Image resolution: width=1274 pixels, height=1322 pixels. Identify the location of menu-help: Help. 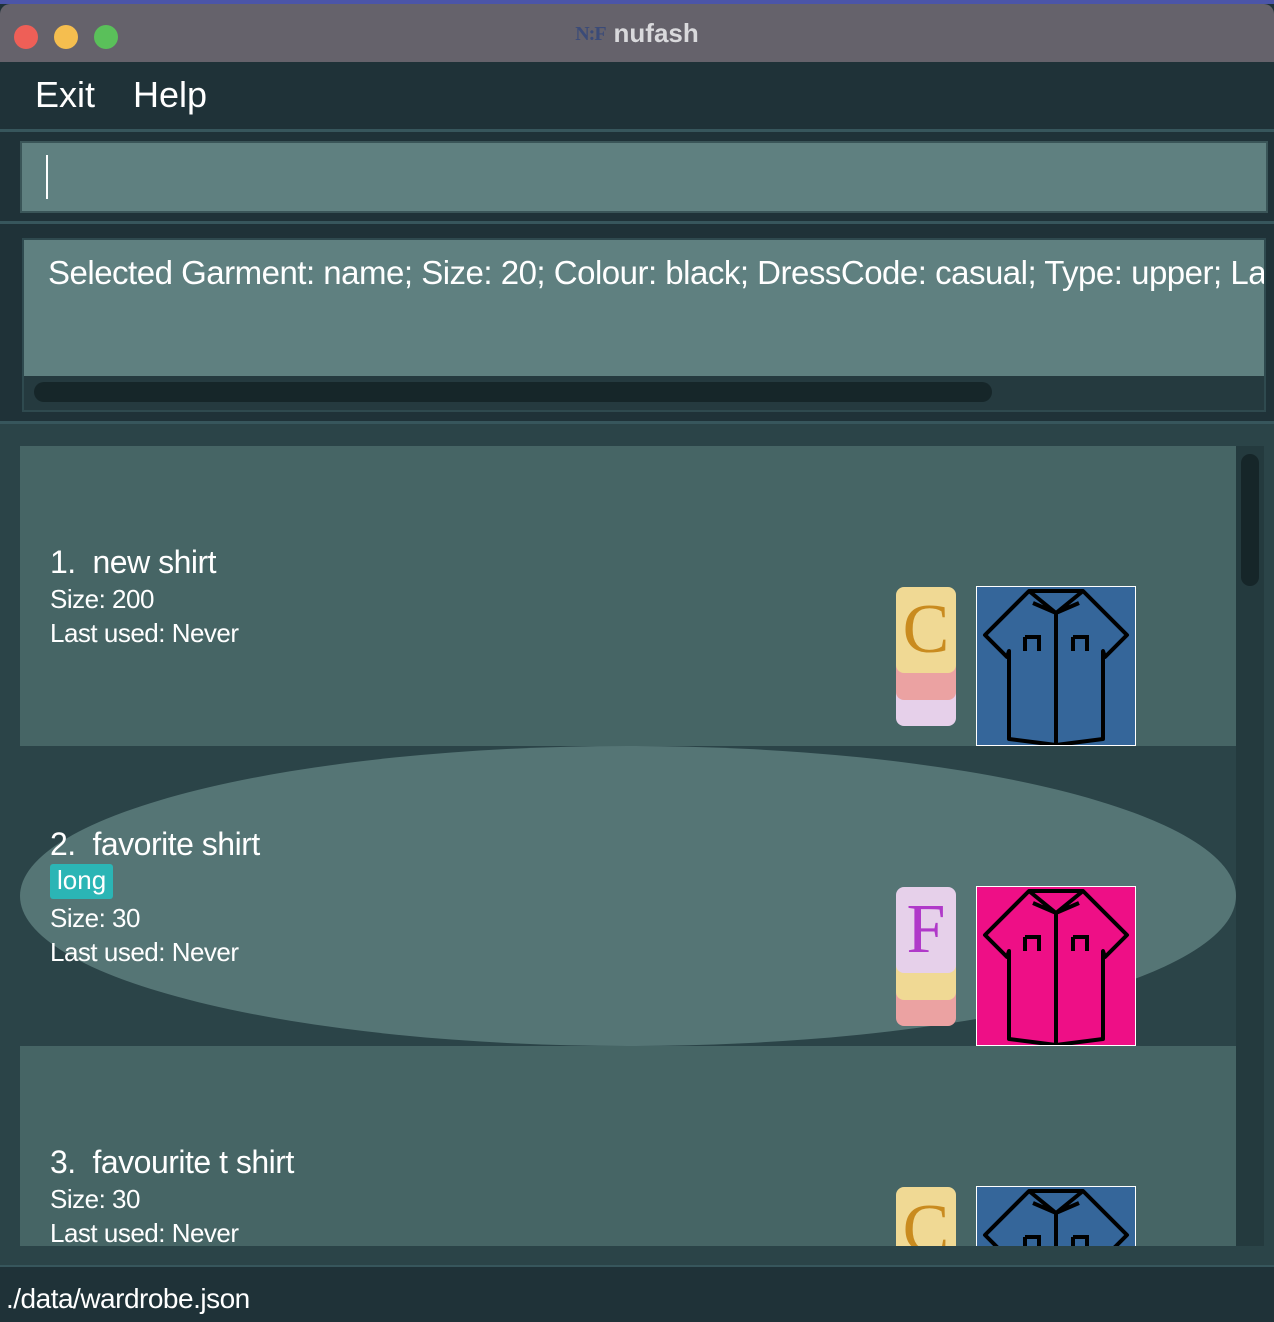
(170, 95).